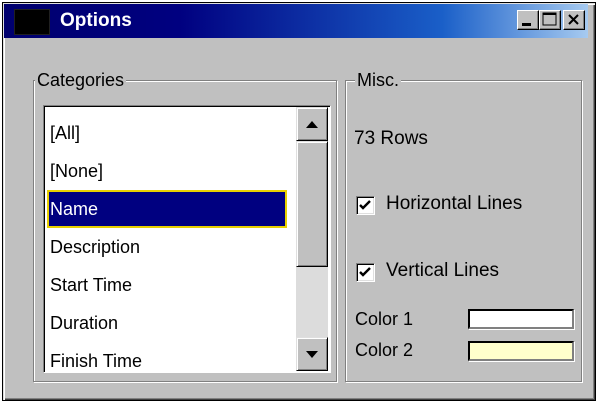  I want to click on maximize-button, so click(550, 20).